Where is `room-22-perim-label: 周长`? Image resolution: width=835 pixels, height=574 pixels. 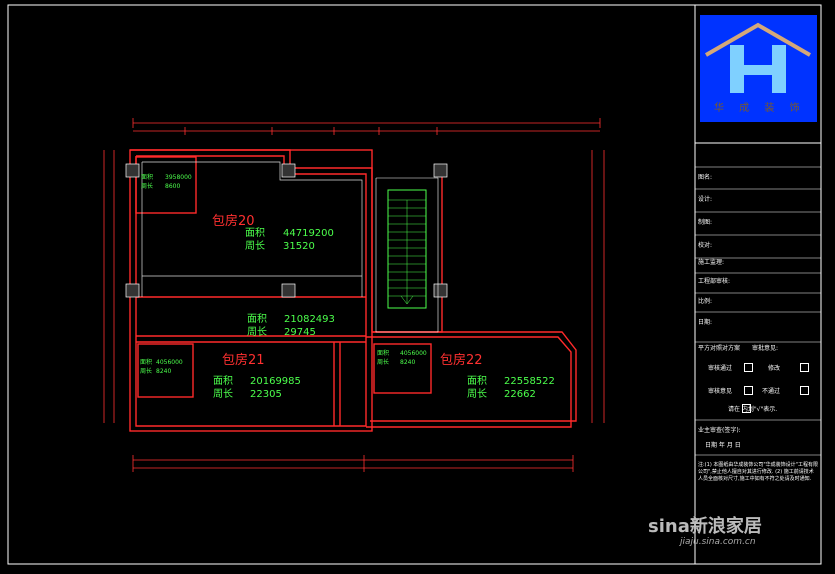 room-22-perim-label: 周长 is located at coordinates (477, 394).